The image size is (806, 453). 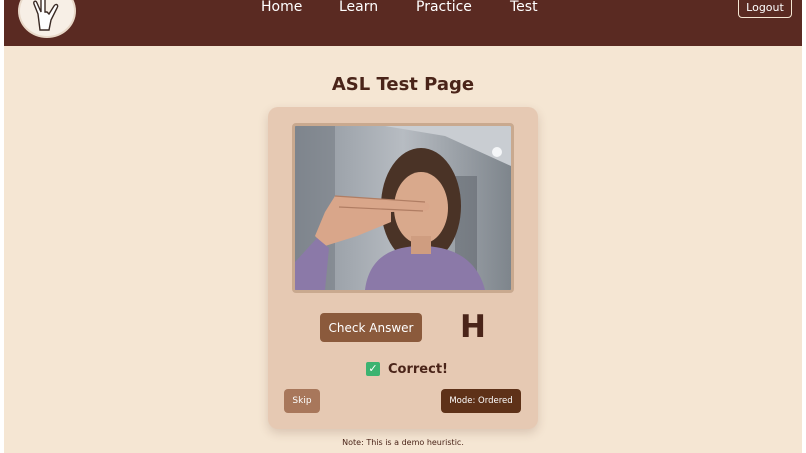 What do you see at coordinates (473, 327) in the screenshot?
I see `target-letter: H` at bounding box center [473, 327].